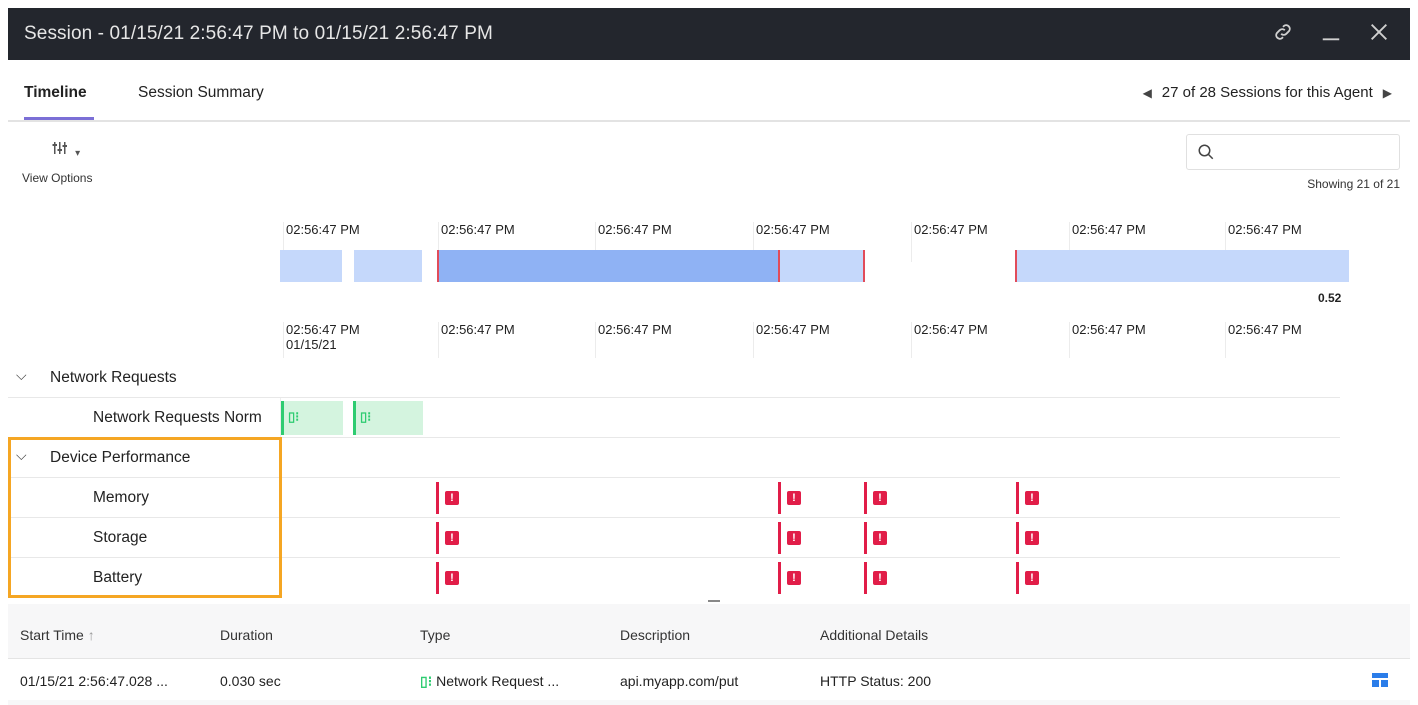 The height and width of the screenshot is (705, 1418). Describe the element at coordinates (674, 378) in the screenshot. I see `group-row-network-requests: ⌵ Network Requests` at that location.